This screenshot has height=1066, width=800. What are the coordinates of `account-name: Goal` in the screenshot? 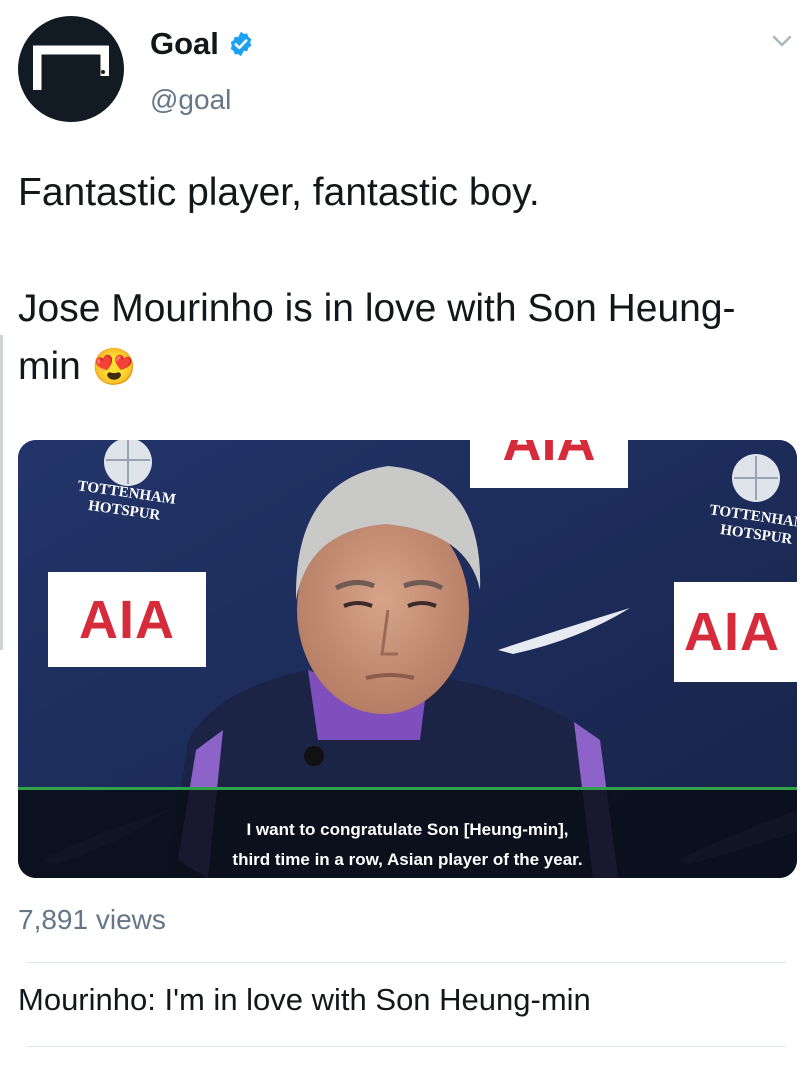 It's located at (184, 44).